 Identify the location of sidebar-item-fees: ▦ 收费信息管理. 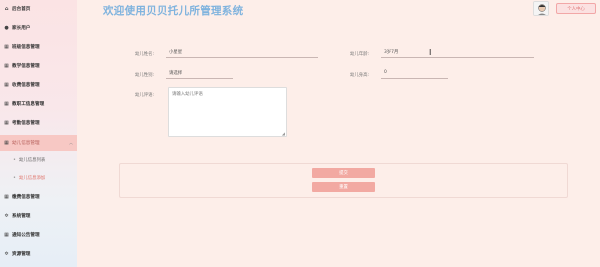
(38, 85).